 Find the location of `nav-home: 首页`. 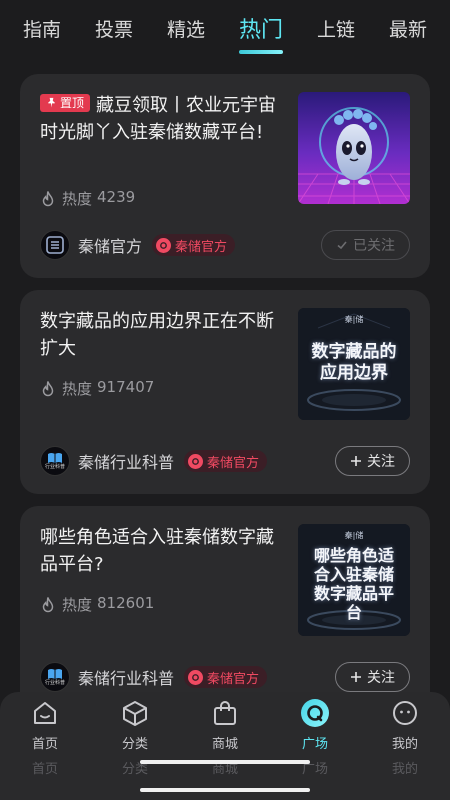

nav-home: 首页 is located at coordinates (45, 725).